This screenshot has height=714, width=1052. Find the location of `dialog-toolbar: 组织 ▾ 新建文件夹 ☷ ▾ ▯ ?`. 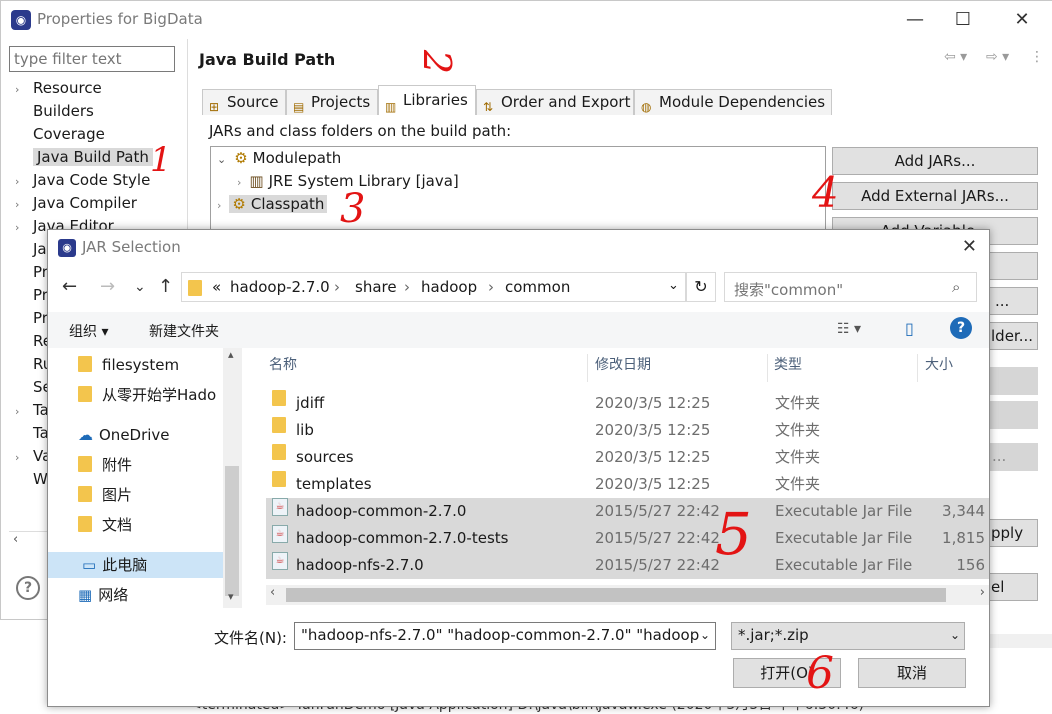

dialog-toolbar: 组织 ▾ 新建文件夹 ☷ ▾ ▯ ? is located at coordinates (518, 330).